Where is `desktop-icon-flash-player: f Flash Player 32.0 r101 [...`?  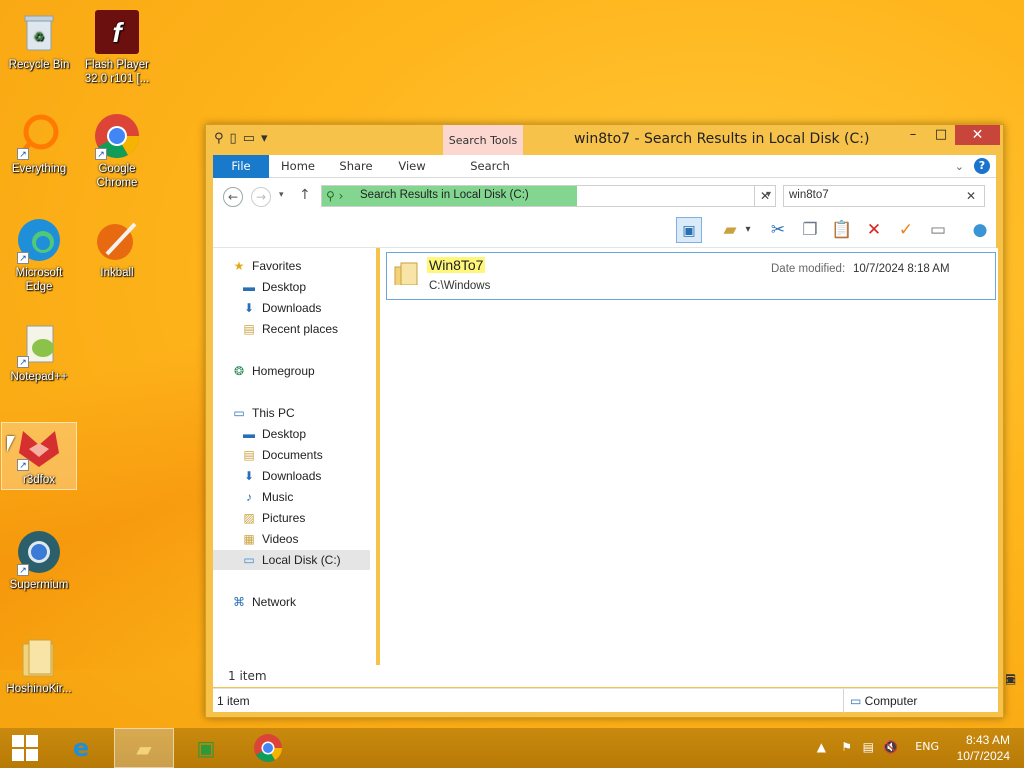 desktop-icon-flash-player: f Flash Player 32.0 r101 [... is located at coordinates (117, 47).